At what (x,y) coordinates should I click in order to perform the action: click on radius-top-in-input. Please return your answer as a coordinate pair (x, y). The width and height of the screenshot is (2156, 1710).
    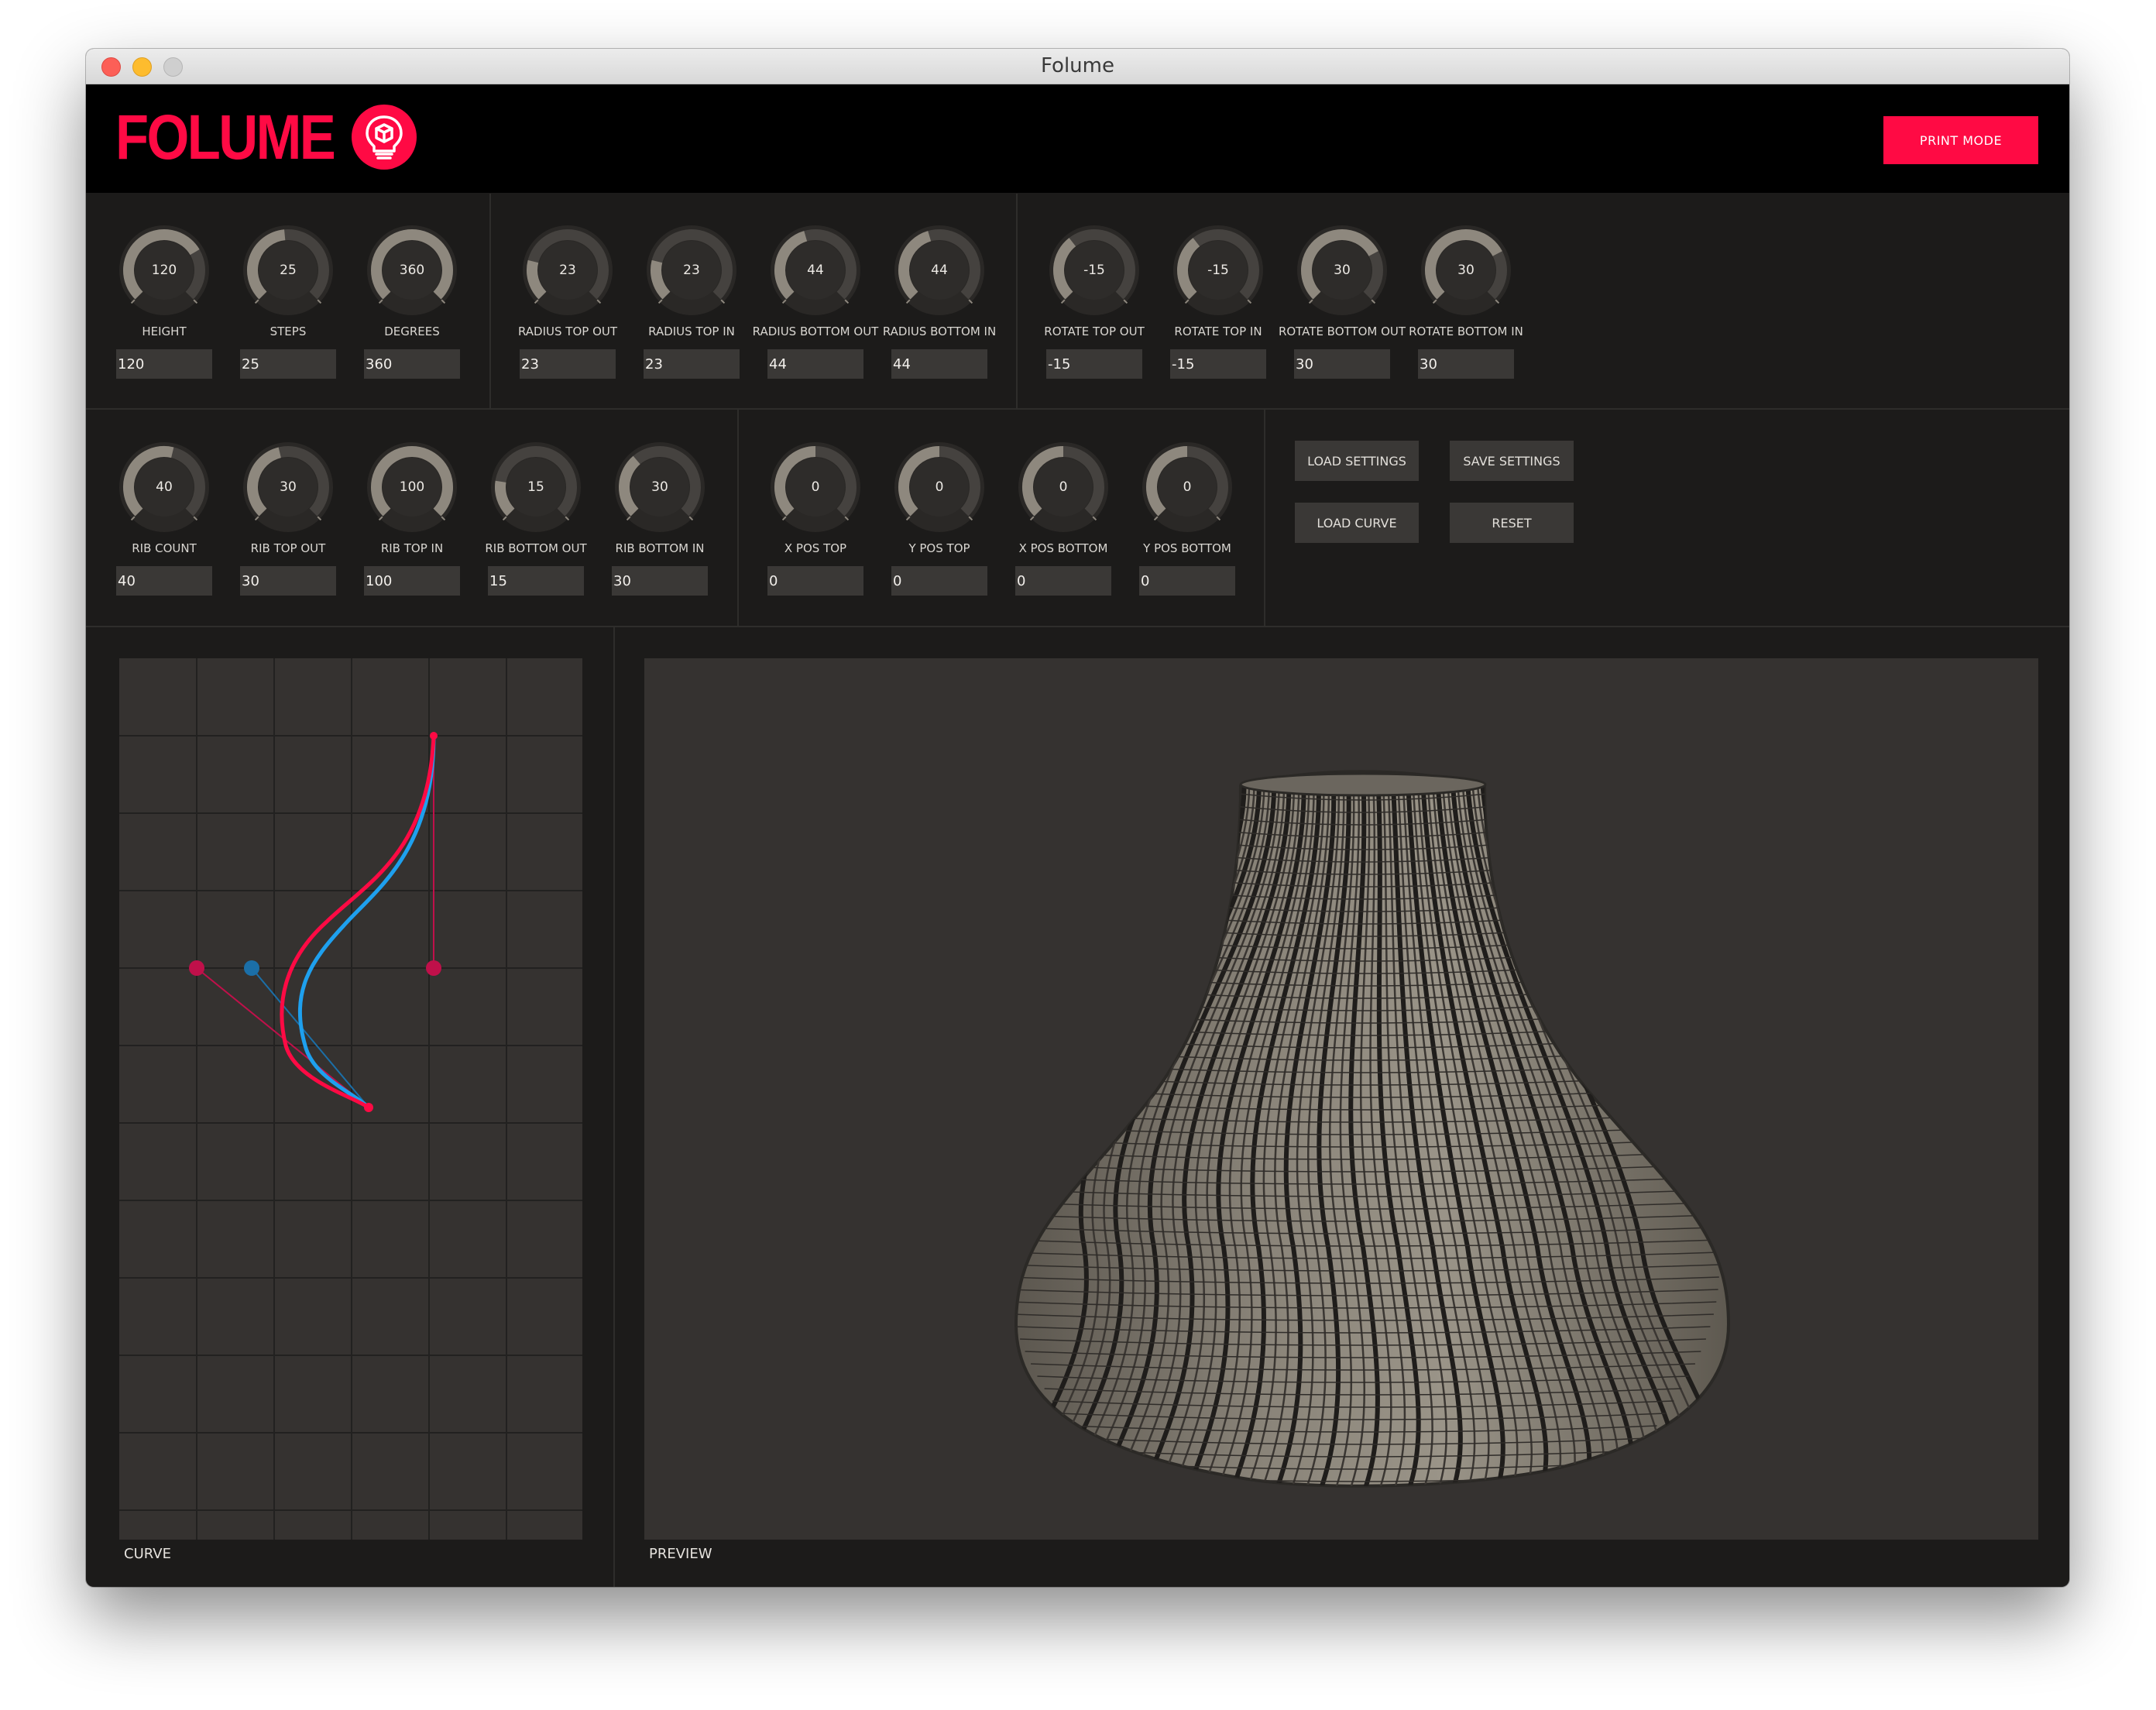
    Looking at the image, I should click on (692, 364).